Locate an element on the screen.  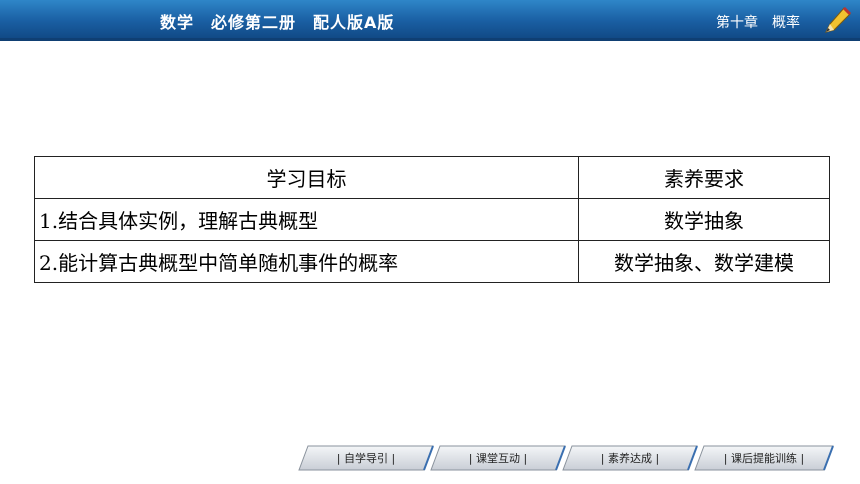
goal-cell: 1.结合具体实例，理解古典概型 is located at coordinates (306, 219).